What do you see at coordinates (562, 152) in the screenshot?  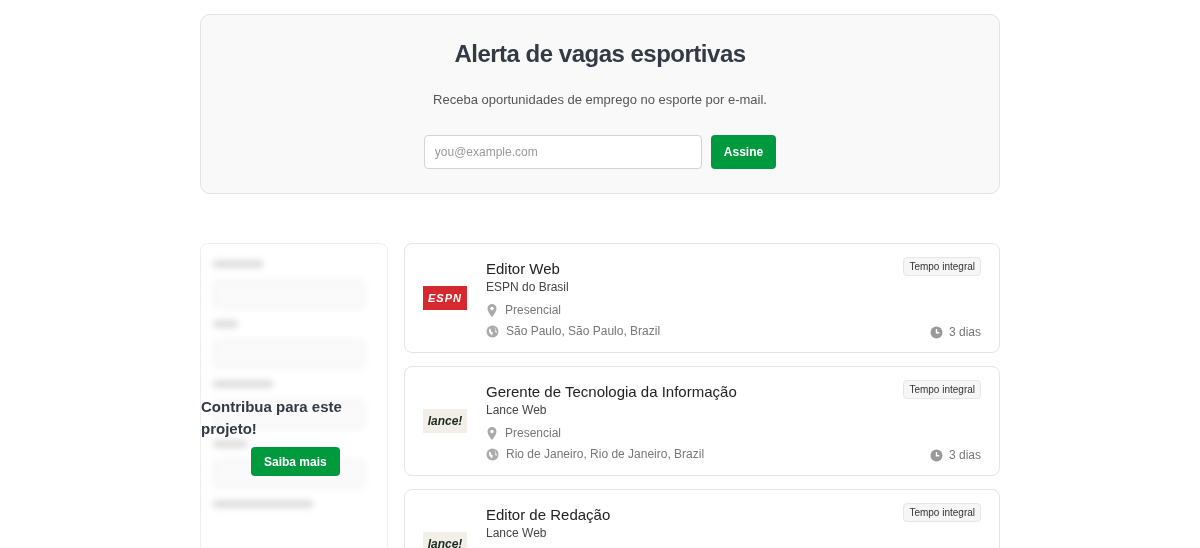 I see `email-field: you@example.com` at bounding box center [562, 152].